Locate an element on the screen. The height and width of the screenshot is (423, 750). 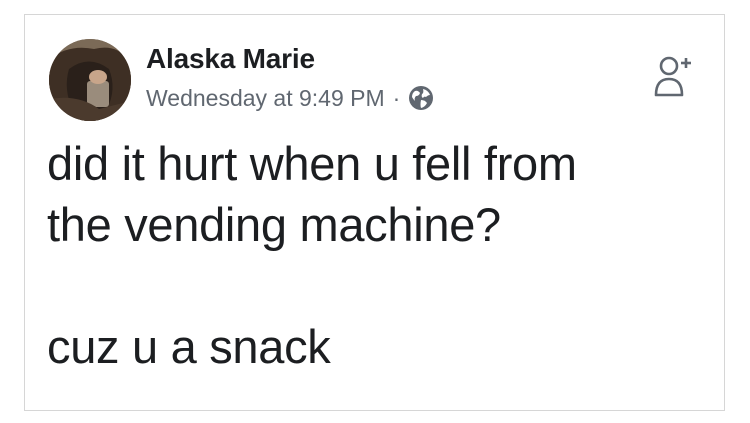
post-text-line: the vending machine? is located at coordinates (274, 224).